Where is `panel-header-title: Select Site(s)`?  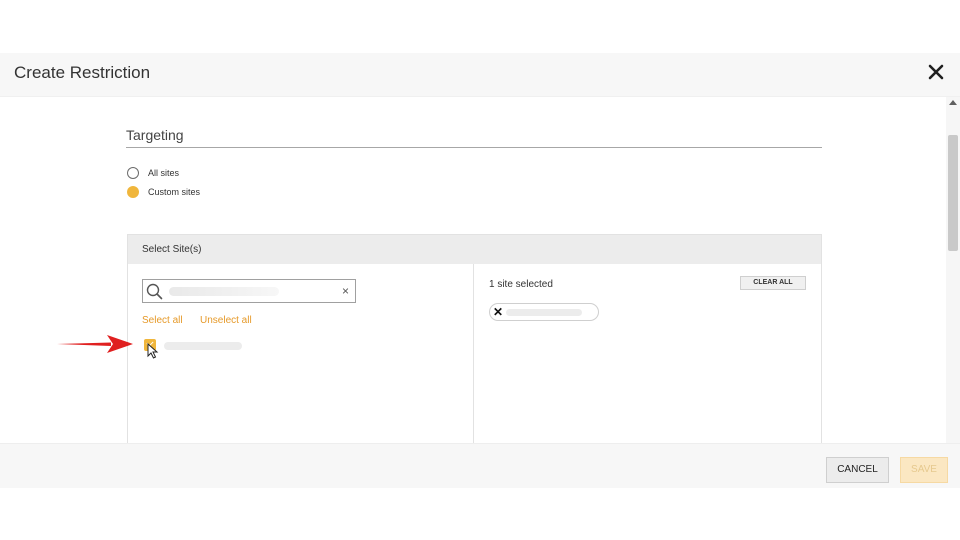 panel-header-title: Select Site(s) is located at coordinates (172, 249).